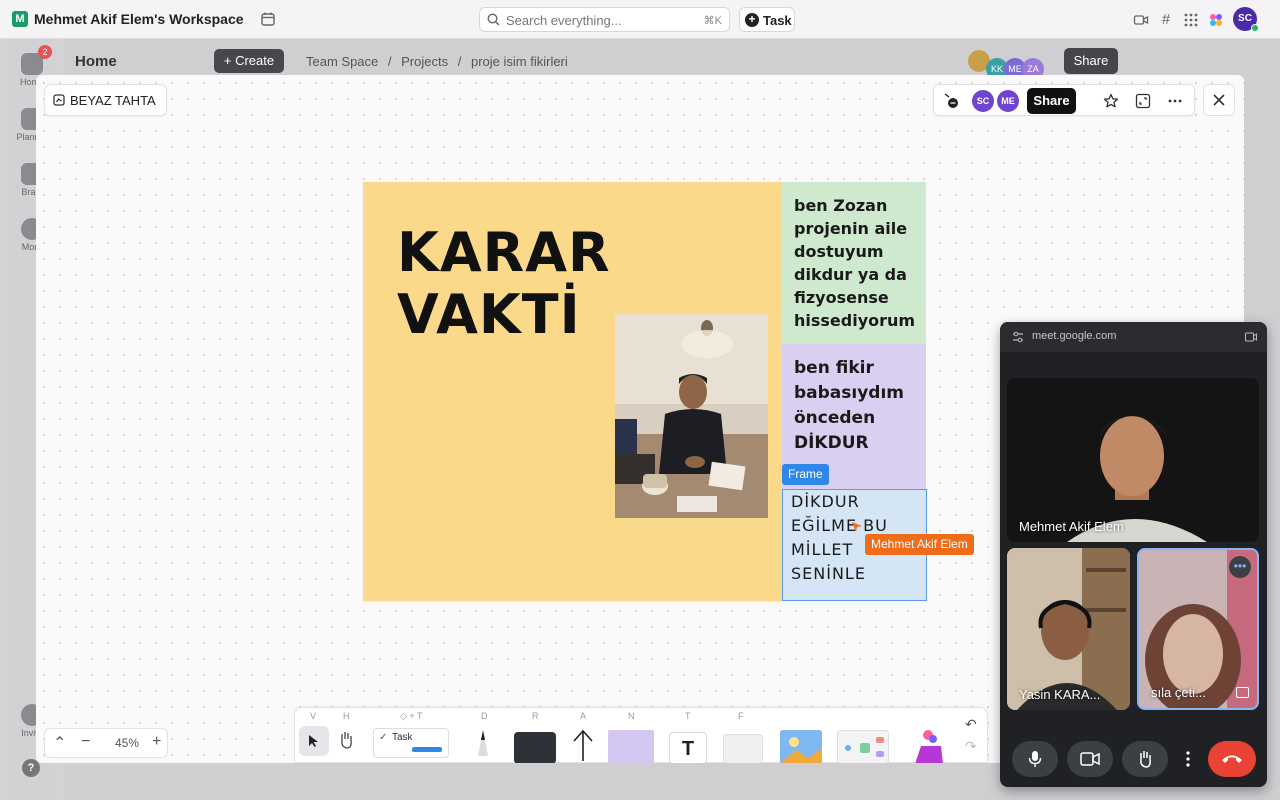 This screenshot has height=800, width=1280. I want to click on chat-icon, so click(952, 101).